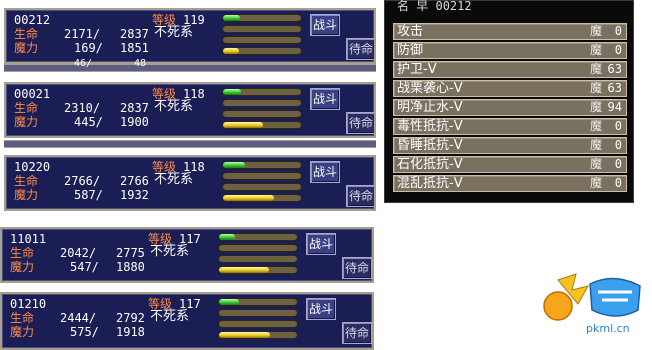 This screenshot has height=350, width=652. What do you see at coordinates (413, 6) in the screenshot?
I see `panel-header-label: 名 早` at bounding box center [413, 6].